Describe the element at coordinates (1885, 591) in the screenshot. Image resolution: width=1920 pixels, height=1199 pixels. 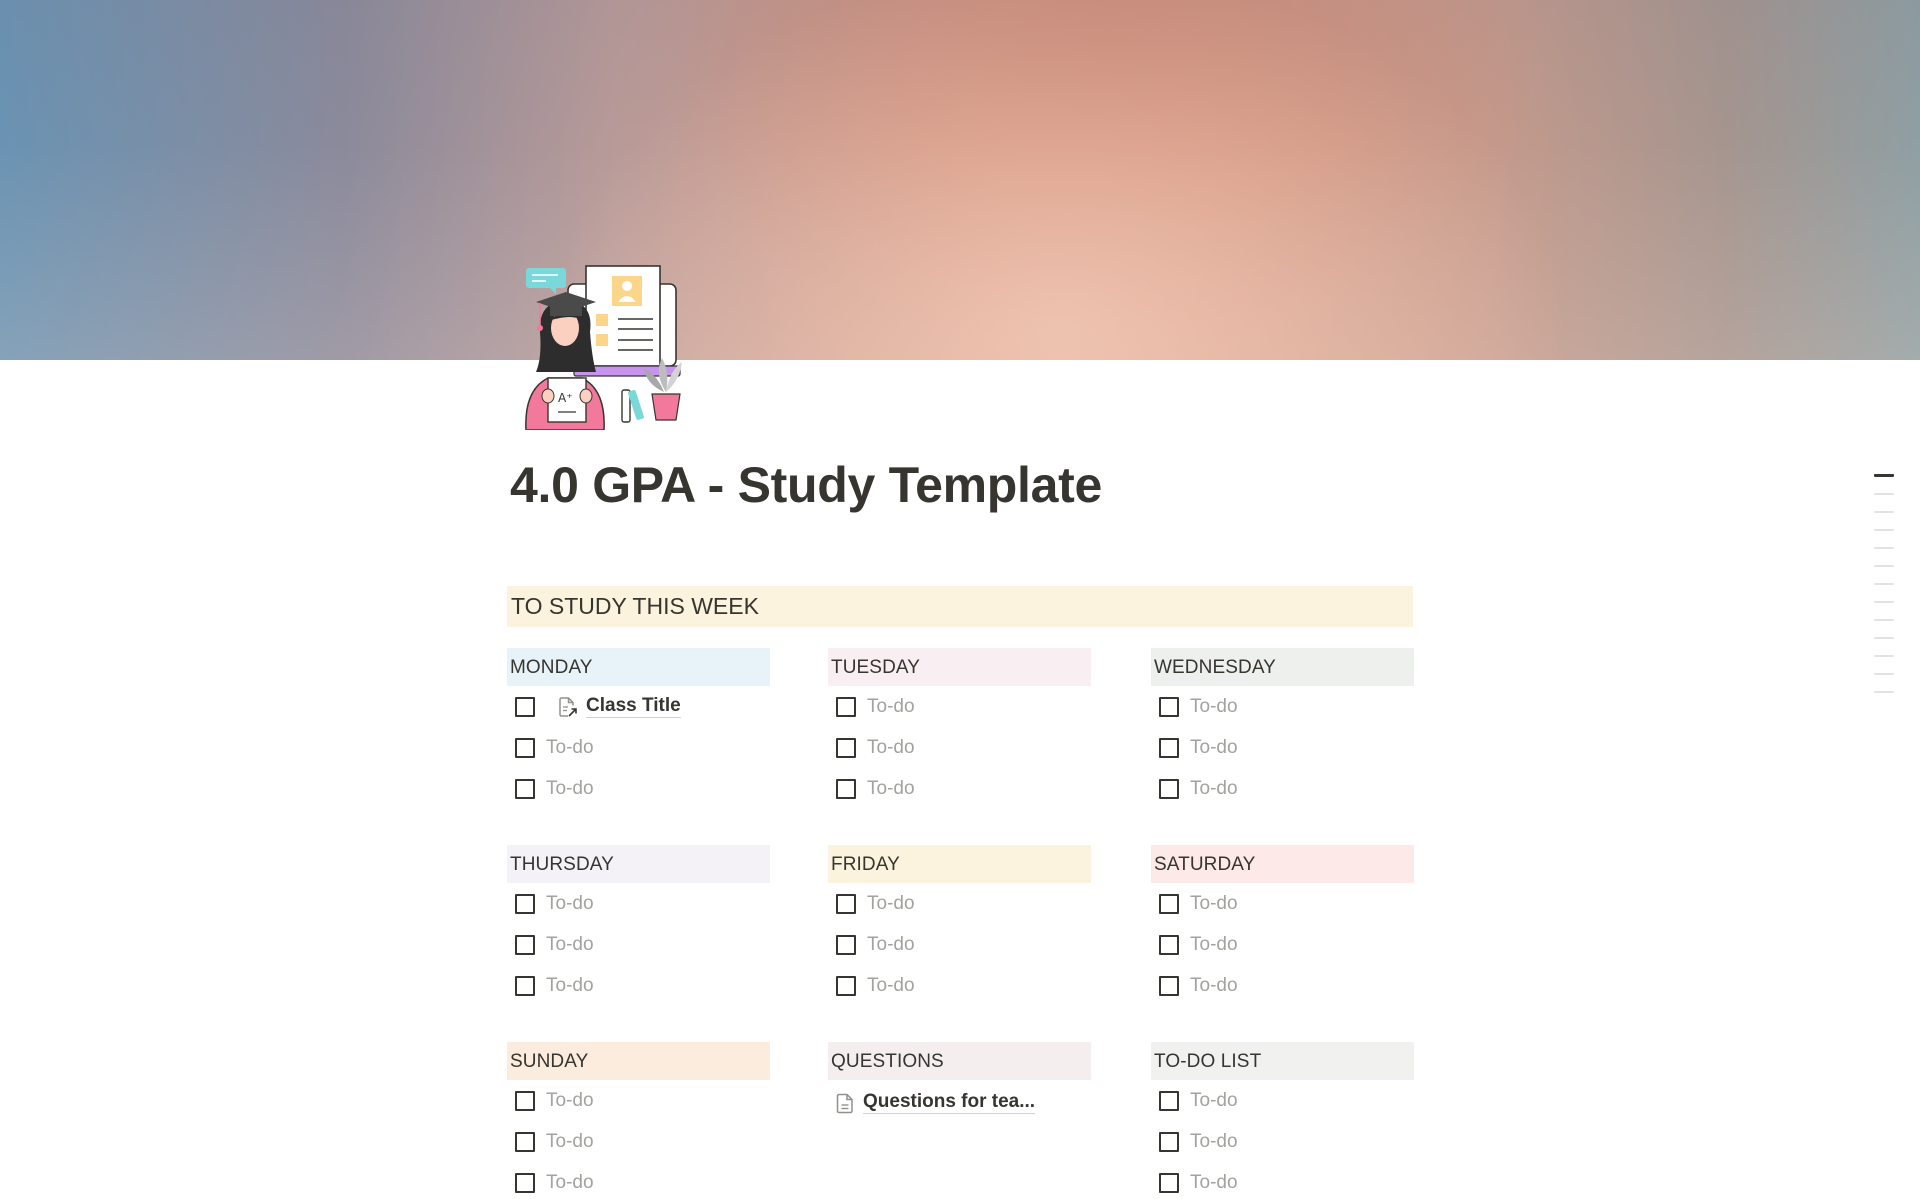
I see `table-of-contents` at that location.